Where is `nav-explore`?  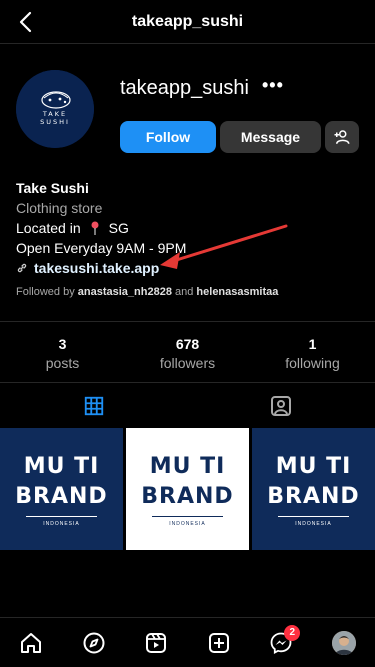
nav-explore is located at coordinates (94, 643).